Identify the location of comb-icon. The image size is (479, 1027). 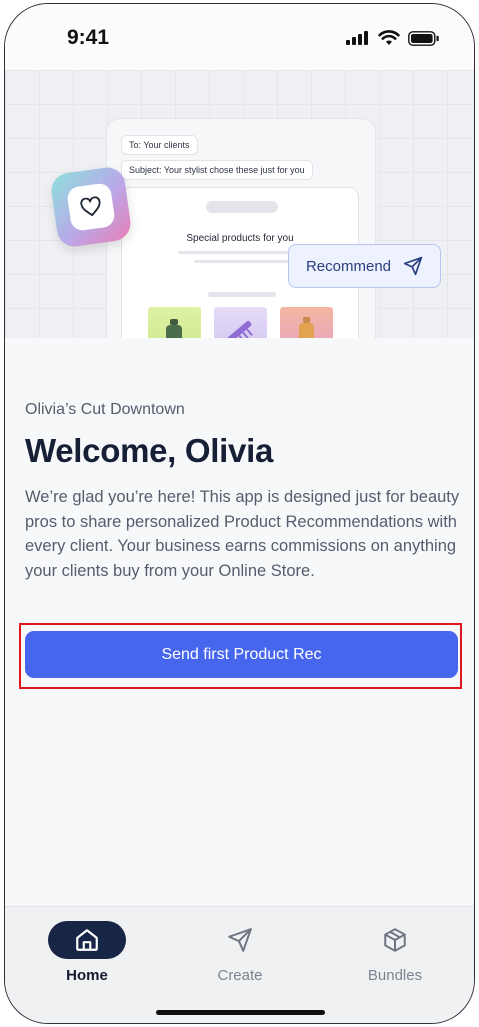
(239, 329).